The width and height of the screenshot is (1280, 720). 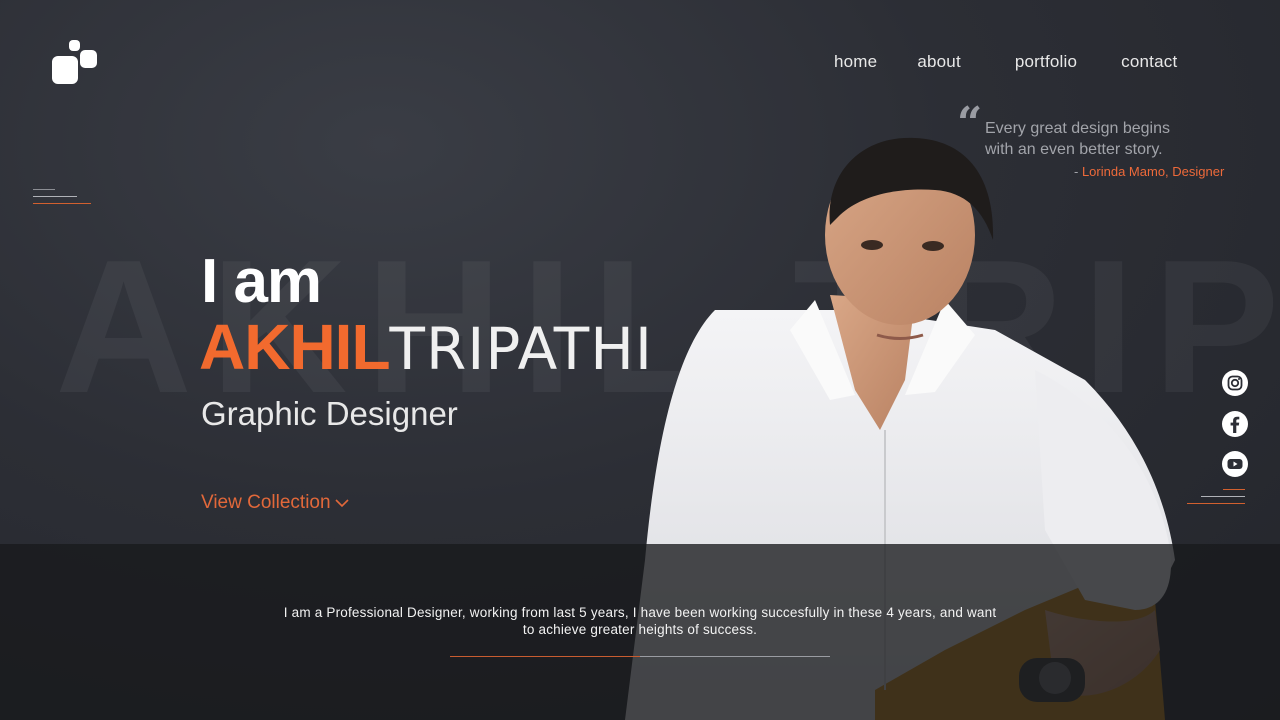 I want to click on quote-line-1: Every great design begins, so click(x=1077, y=128).